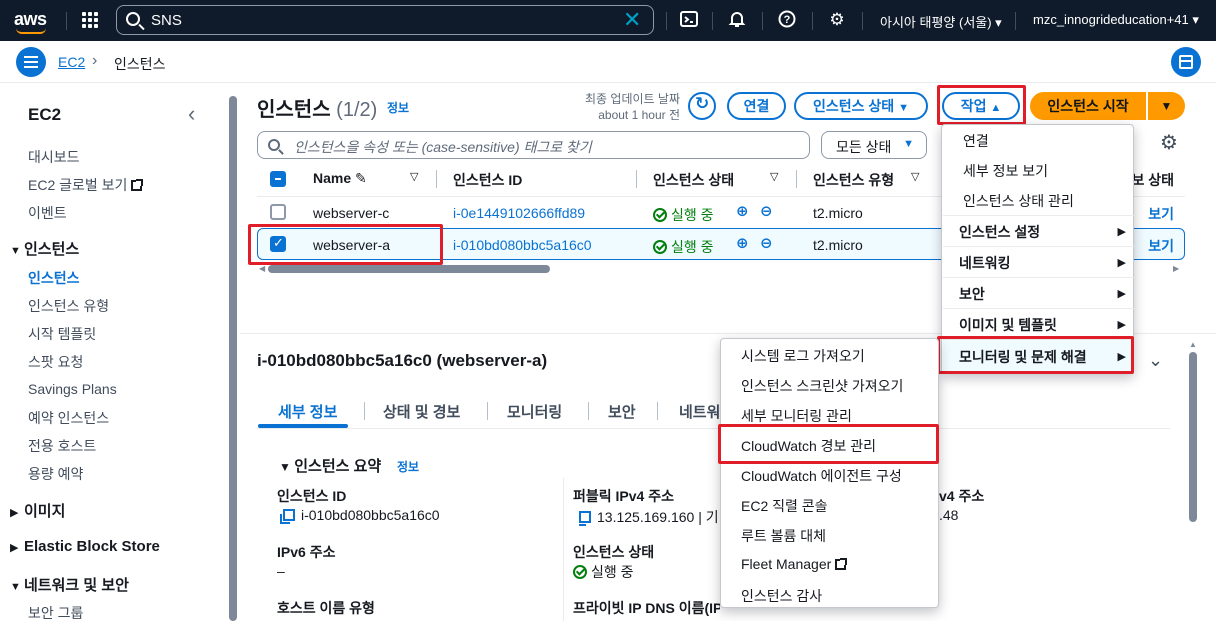 Image resolution: width=1216 pixels, height=621 pixels. I want to click on menu-button, so click(31, 62).